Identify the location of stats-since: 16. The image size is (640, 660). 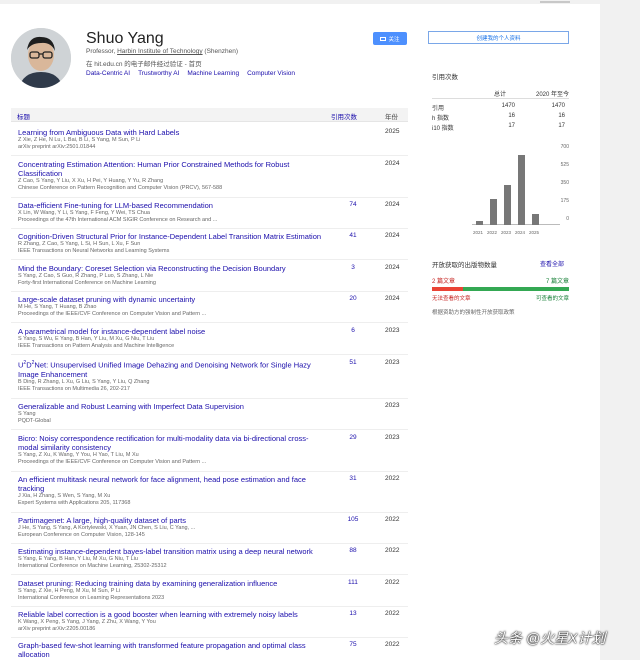
(561, 116).